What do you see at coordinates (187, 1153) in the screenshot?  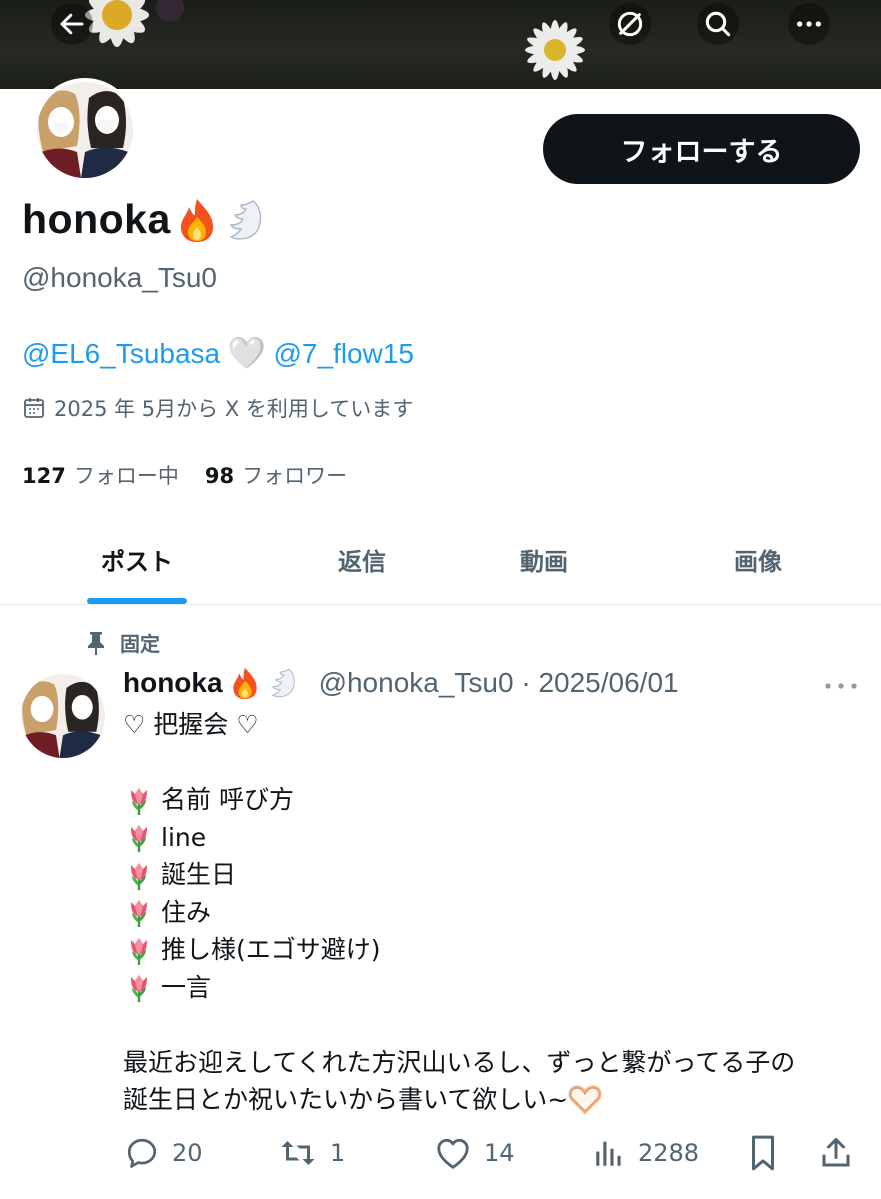 I see `reply-count: 20` at bounding box center [187, 1153].